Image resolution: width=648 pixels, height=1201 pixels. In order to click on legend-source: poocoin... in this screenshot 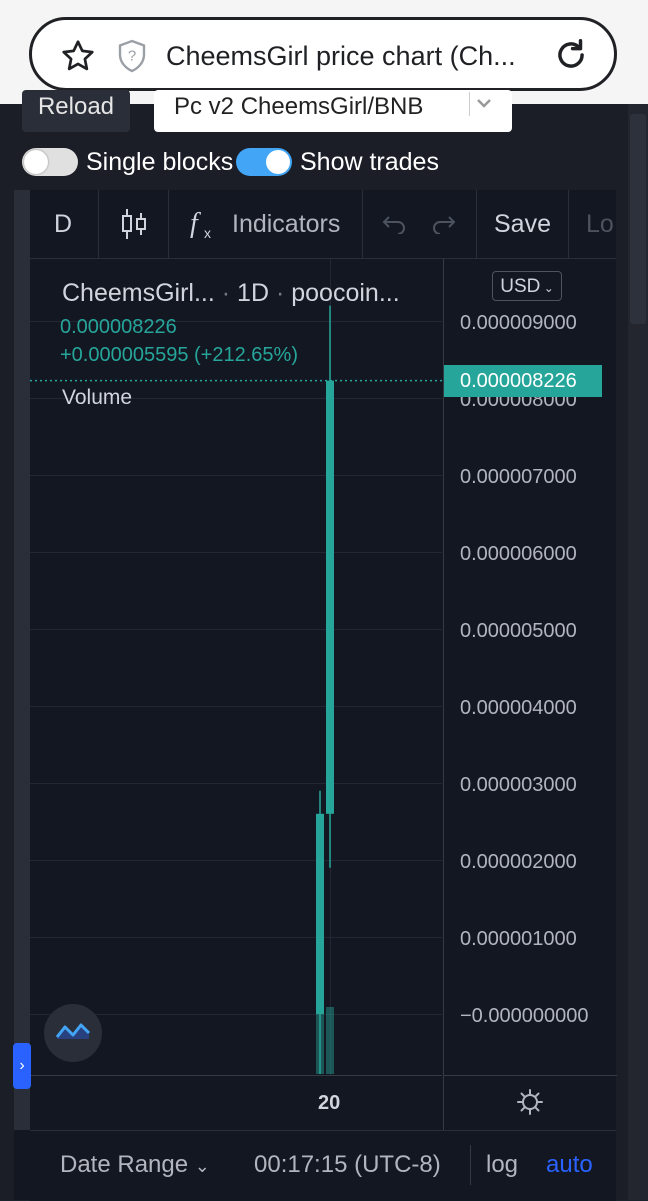, I will do `click(345, 293)`.